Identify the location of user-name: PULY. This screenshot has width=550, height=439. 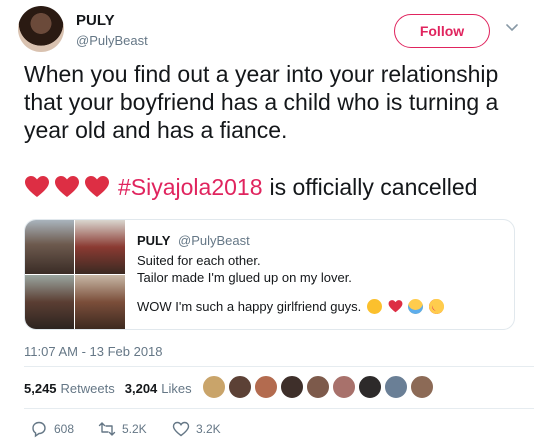
(95, 20).